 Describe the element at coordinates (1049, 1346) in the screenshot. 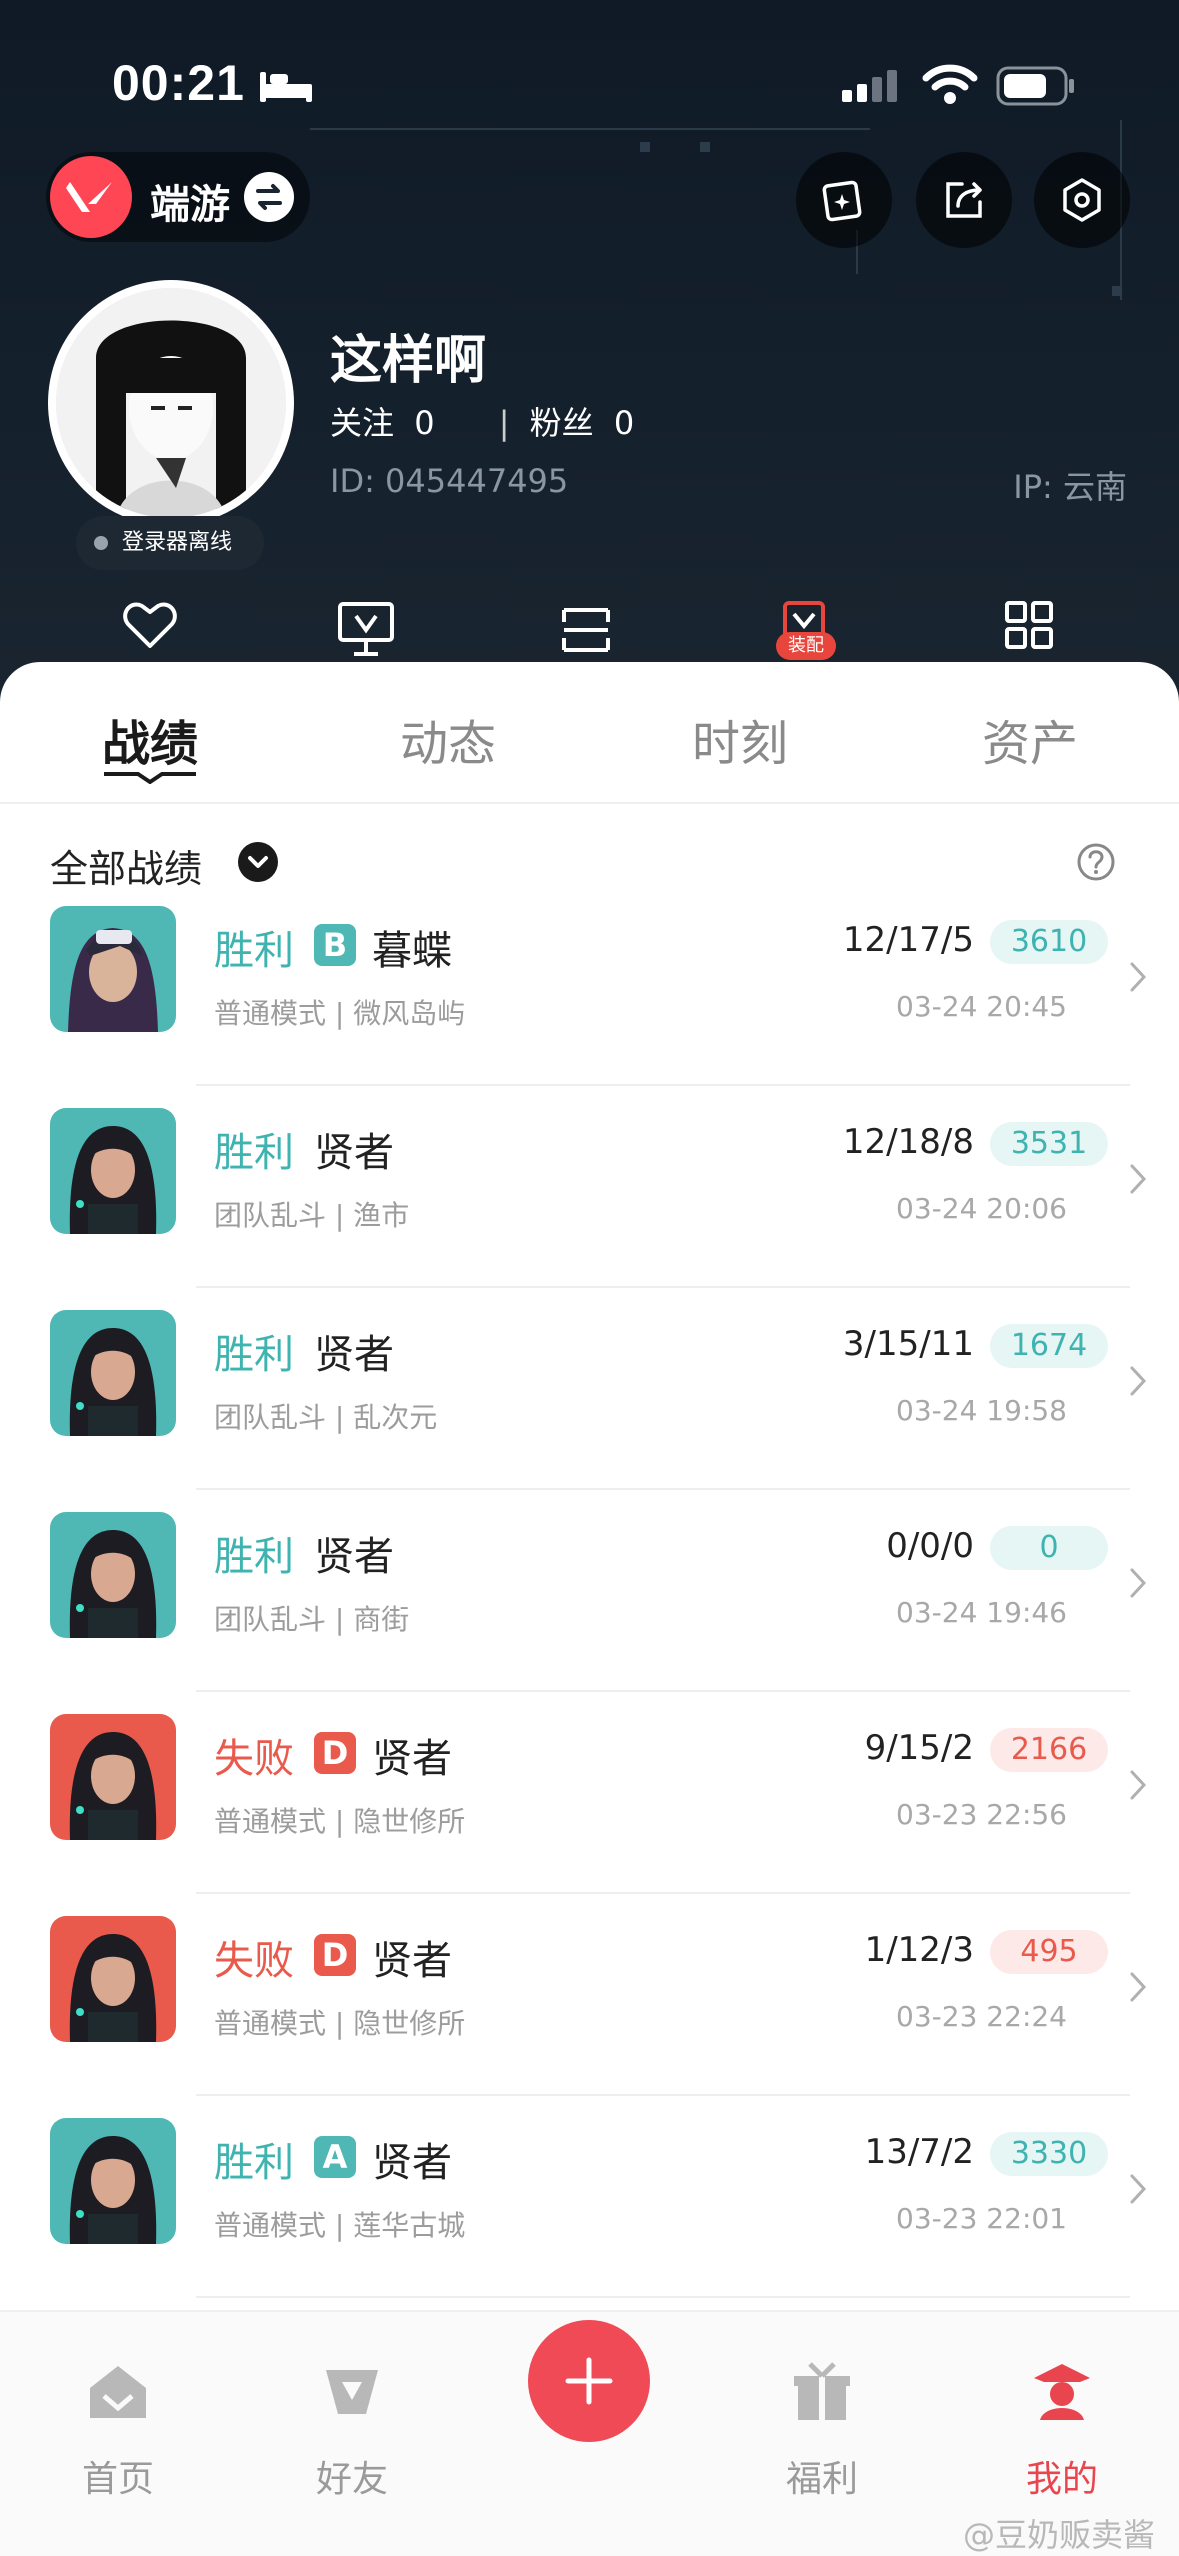

I see `match-score: 1674` at that location.